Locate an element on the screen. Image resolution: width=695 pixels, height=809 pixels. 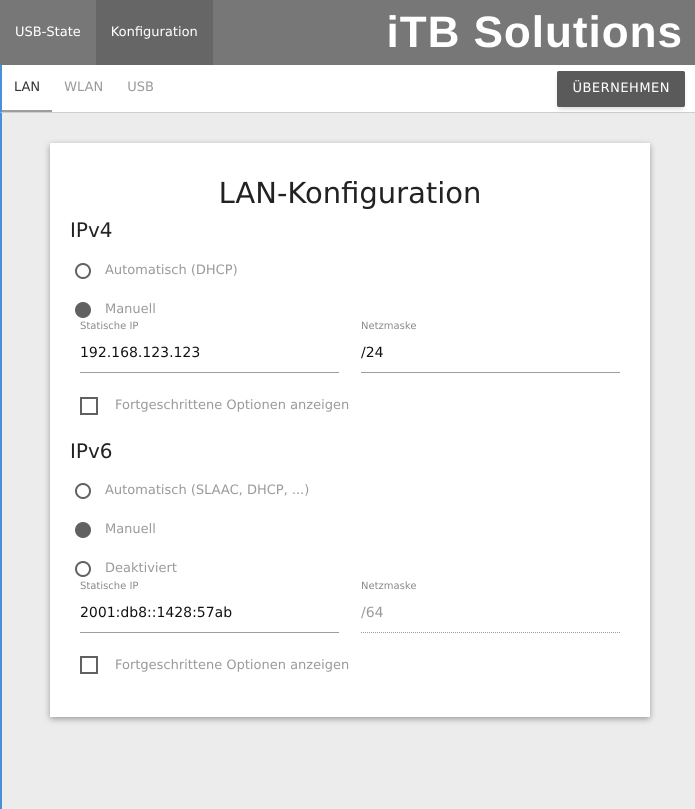
nav-tab: USB-State is located at coordinates (48, 32).